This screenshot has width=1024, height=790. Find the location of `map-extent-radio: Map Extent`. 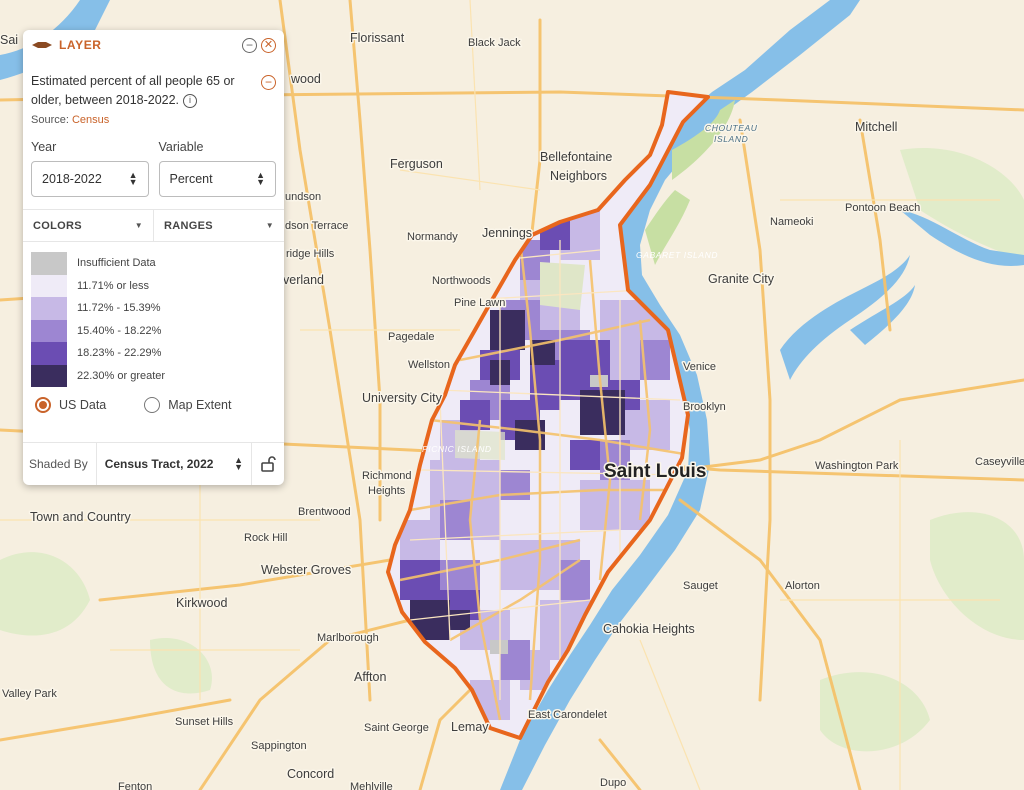

map-extent-radio: Map Extent is located at coordinates (187, 405).